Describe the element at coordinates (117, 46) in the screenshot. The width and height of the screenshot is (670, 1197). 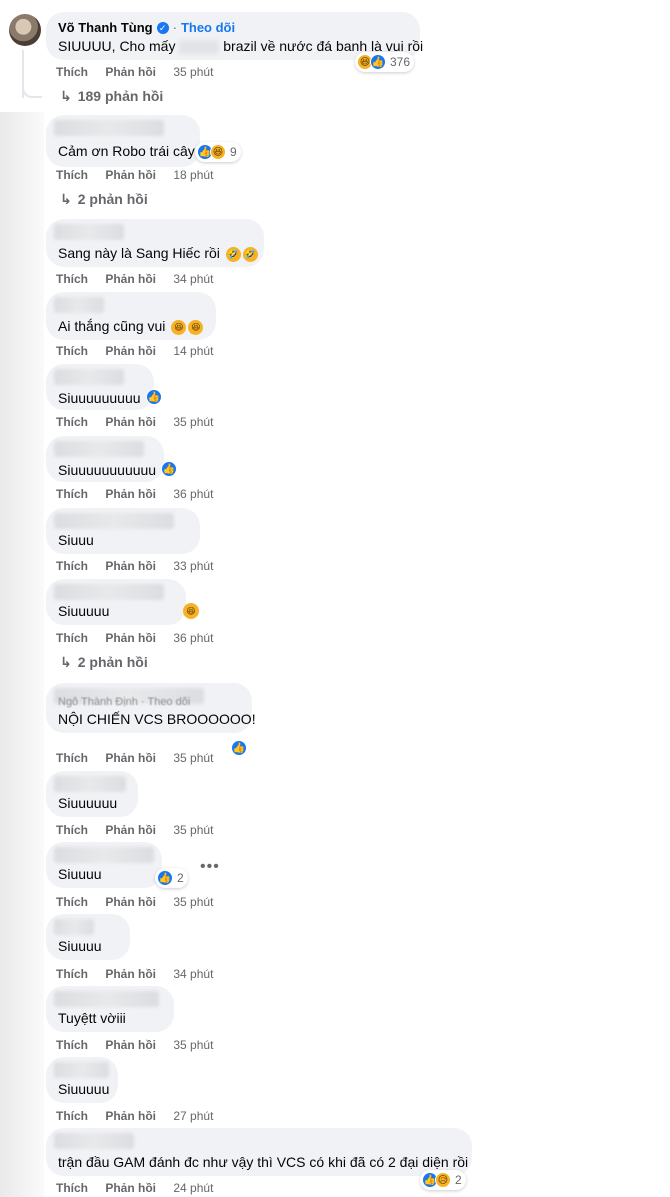
I see `comment-text-start: SIUUUU, Cho mấy` at that location.